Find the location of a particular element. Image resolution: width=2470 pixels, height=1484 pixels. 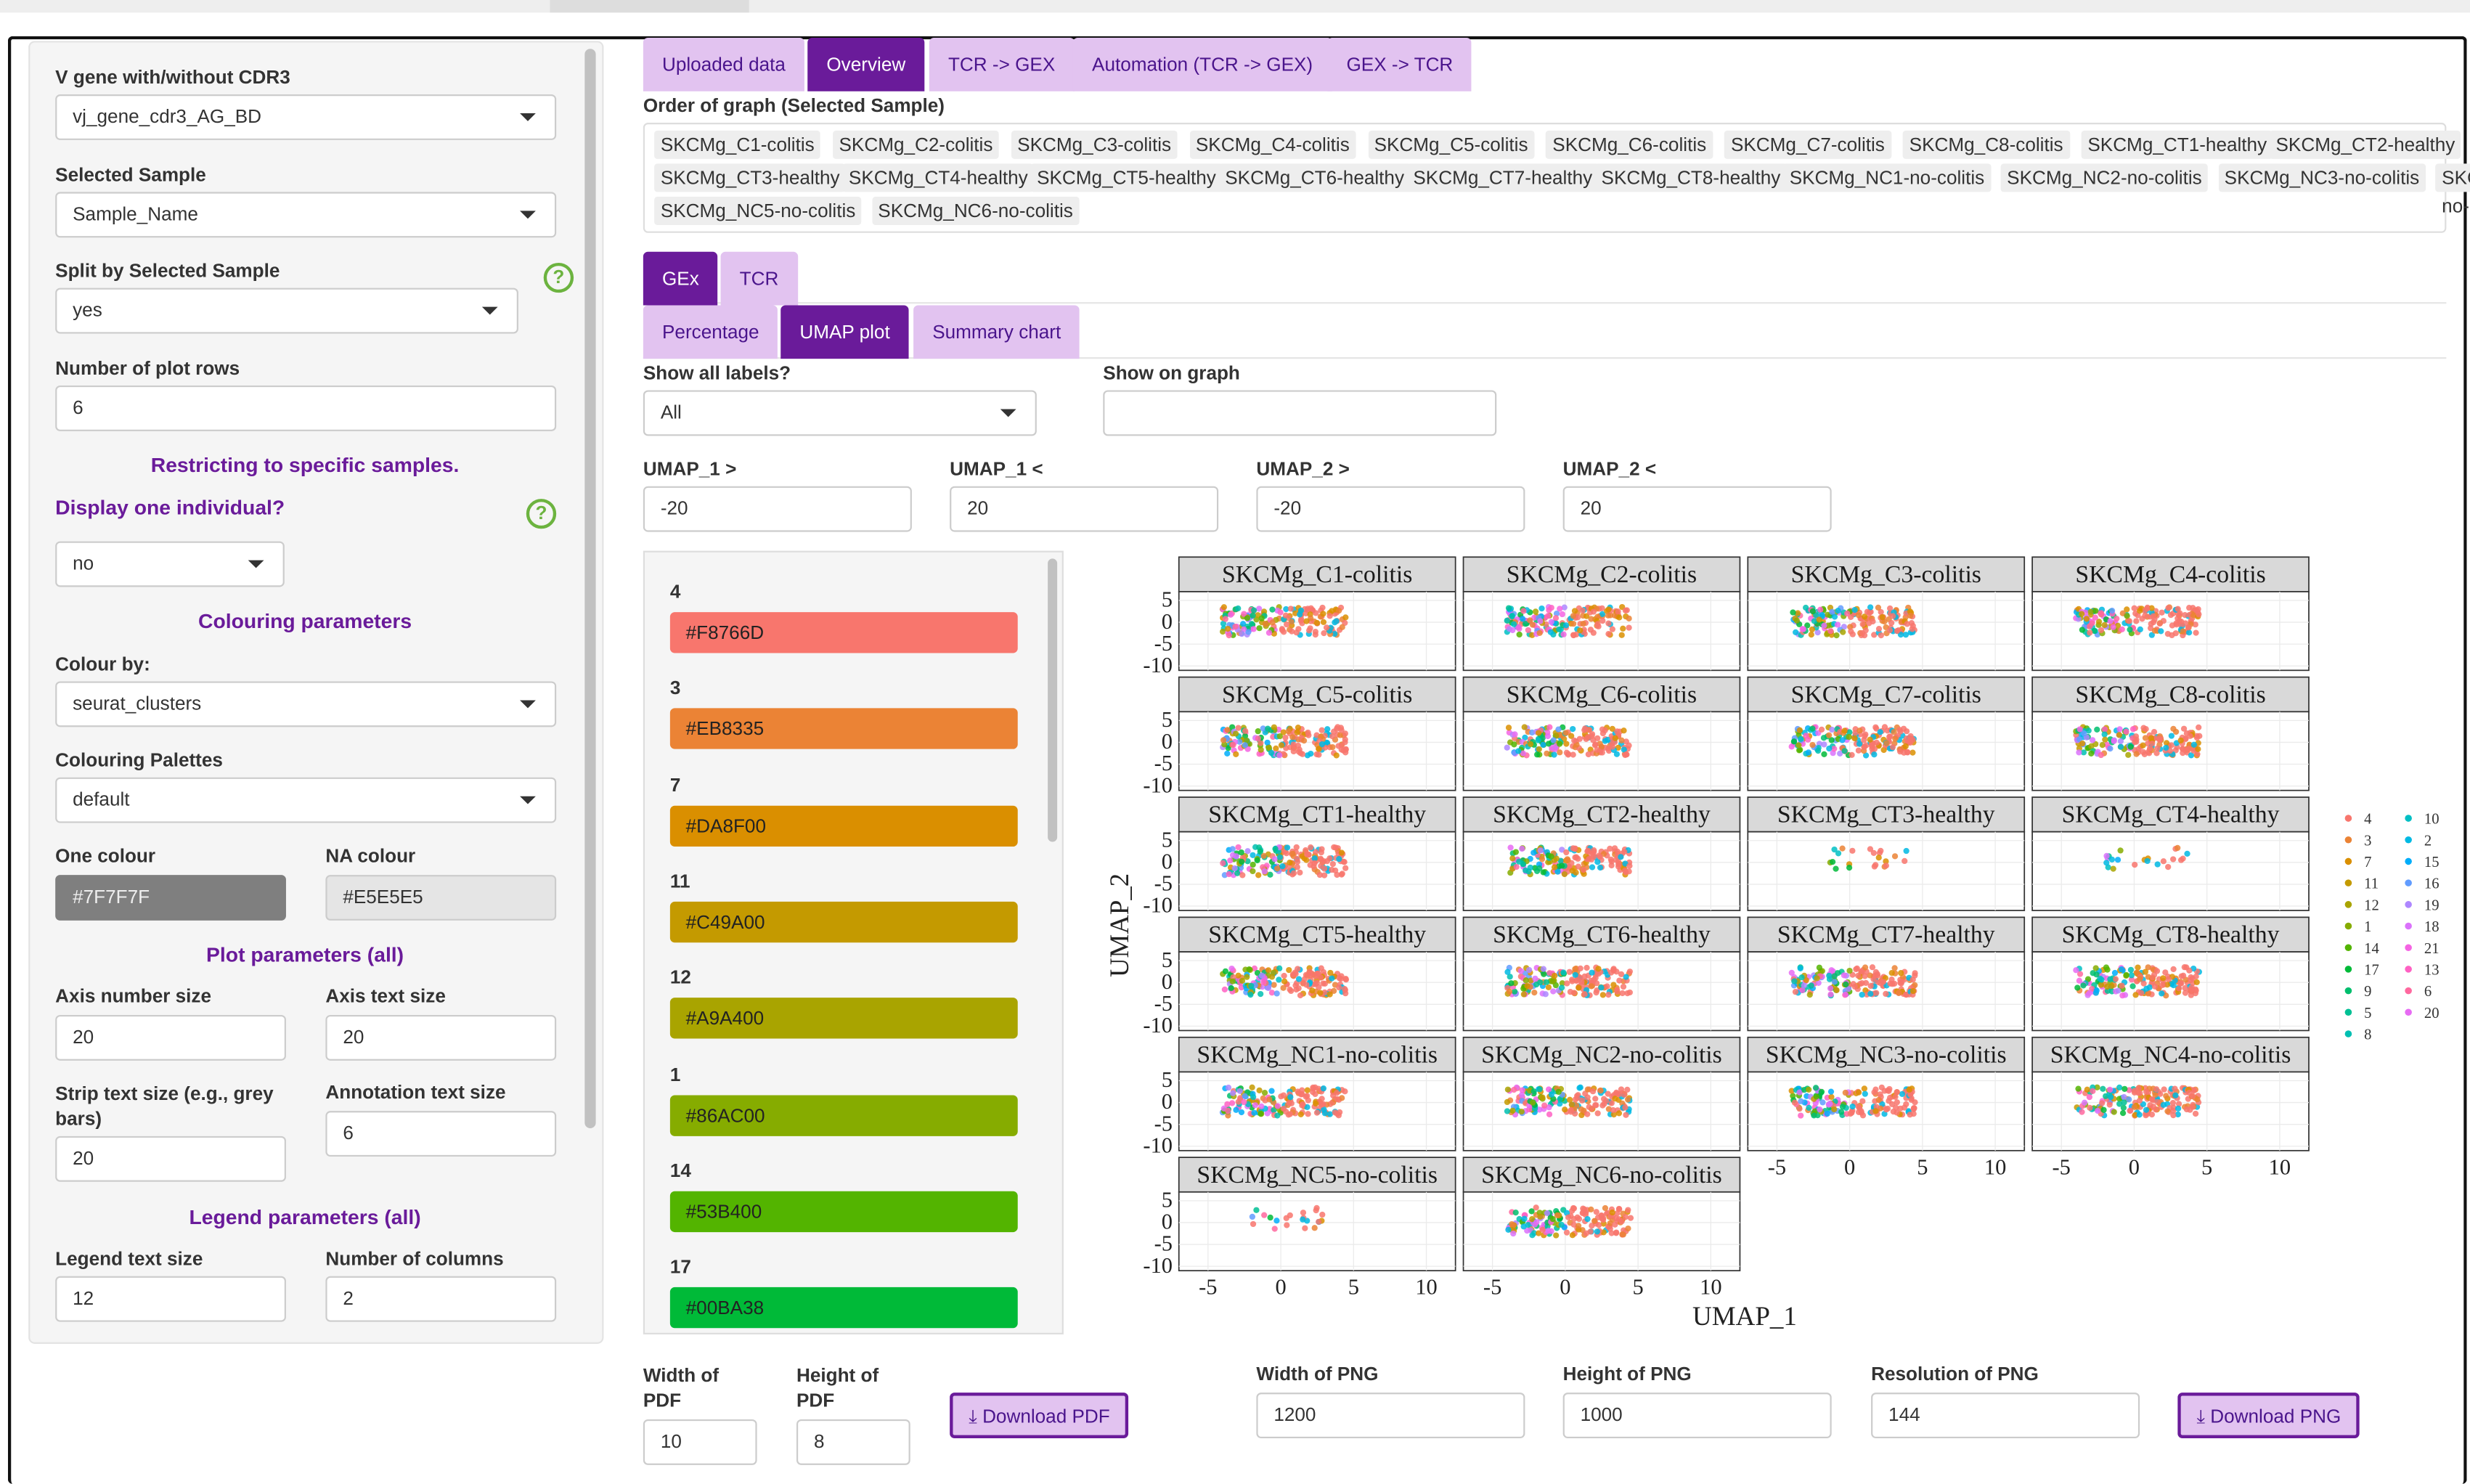

order-chip: SKCMg_NC1-no-colitis is located at coordinates (1886, 177).